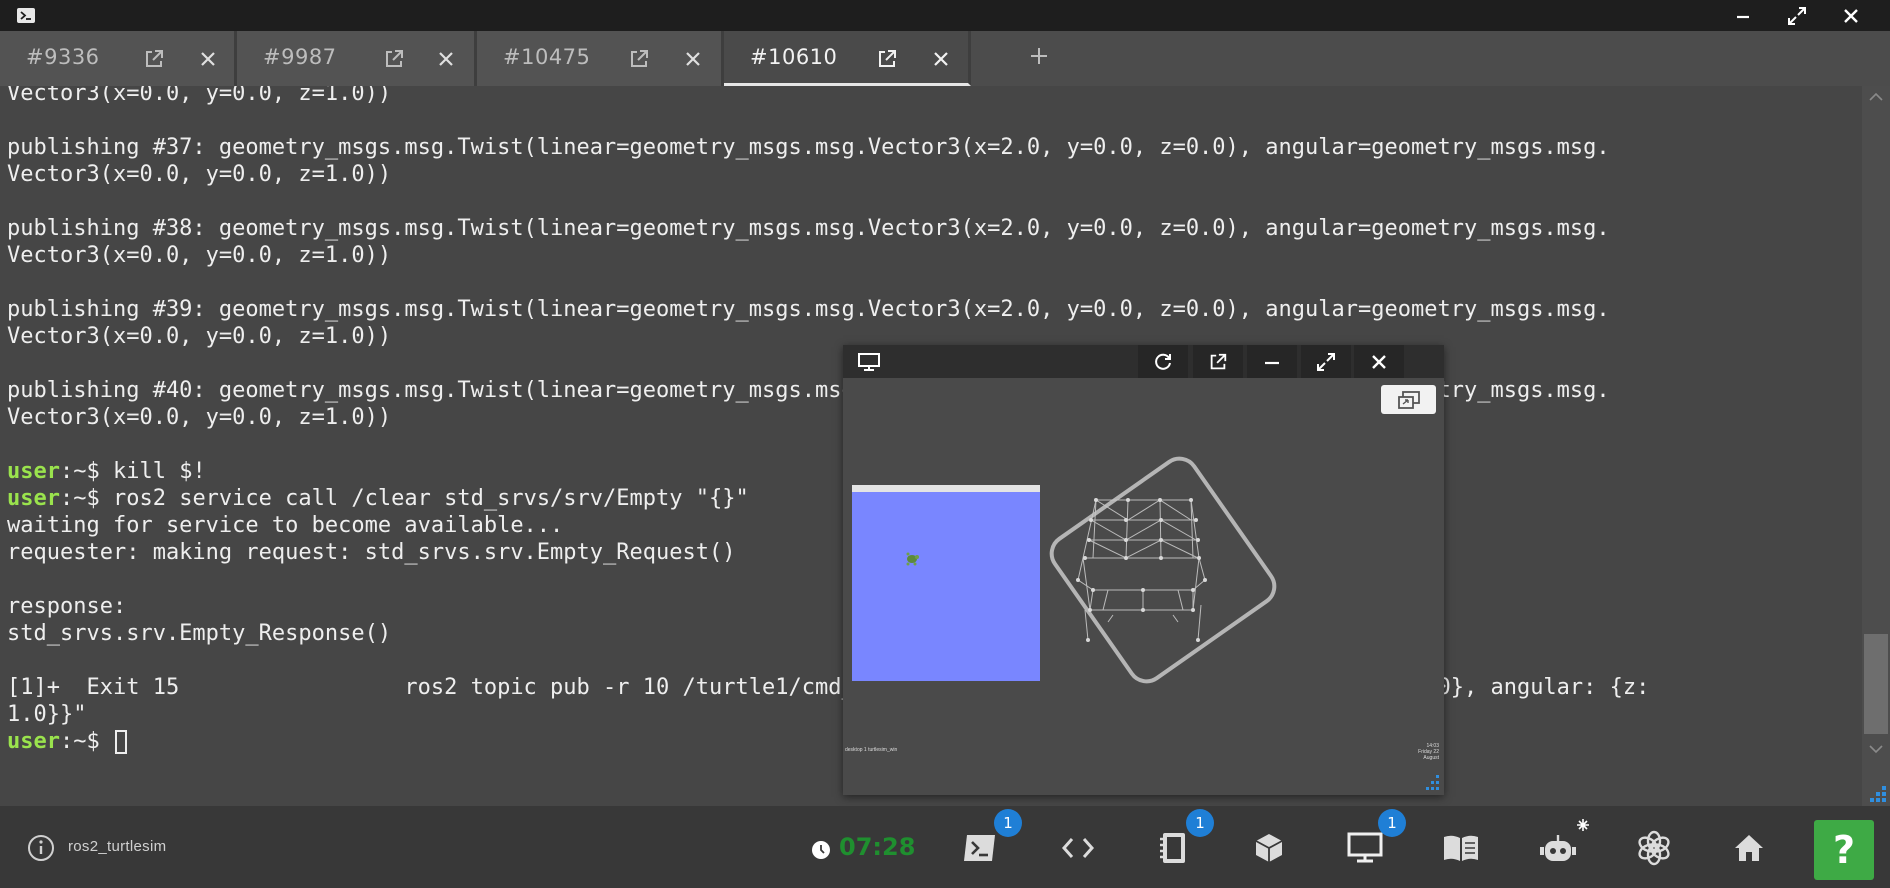  Describe the element at coordinates (1797, 15) in the screenshot. I see `maximize-window-button` at that location.